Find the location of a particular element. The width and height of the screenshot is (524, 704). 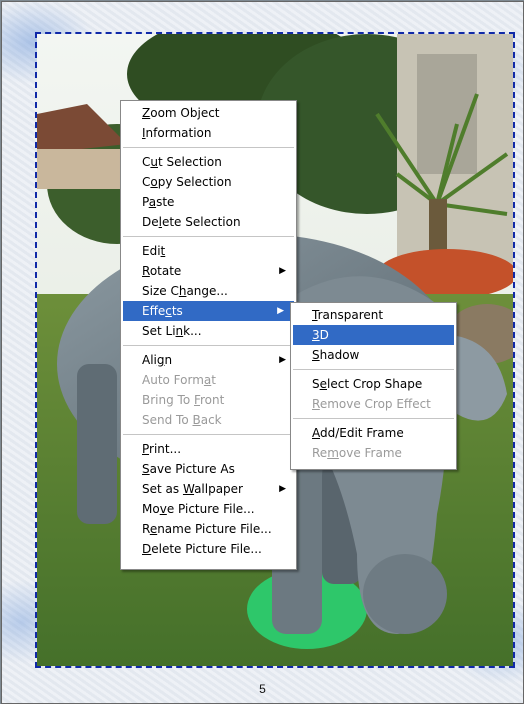

menu-item-label-pre: P is located at coordinates (145, 202).